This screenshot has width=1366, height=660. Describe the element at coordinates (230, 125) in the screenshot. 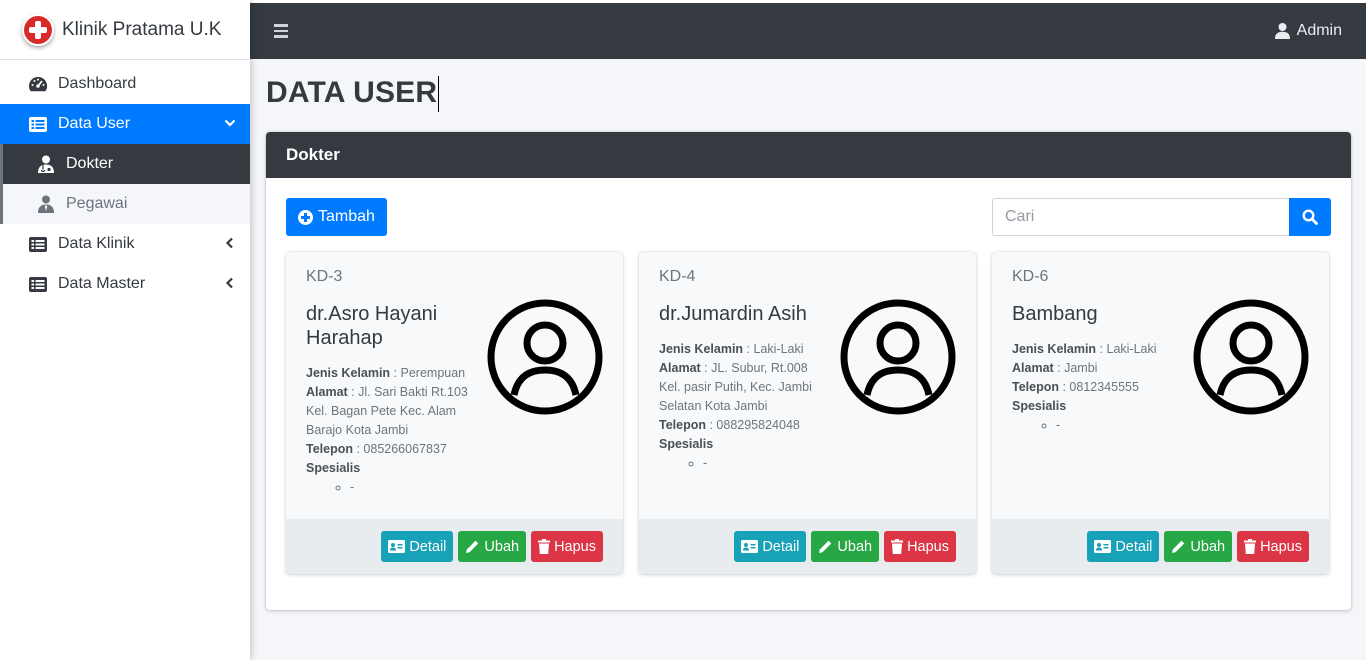

I see `chevron-down-icon` at that location.